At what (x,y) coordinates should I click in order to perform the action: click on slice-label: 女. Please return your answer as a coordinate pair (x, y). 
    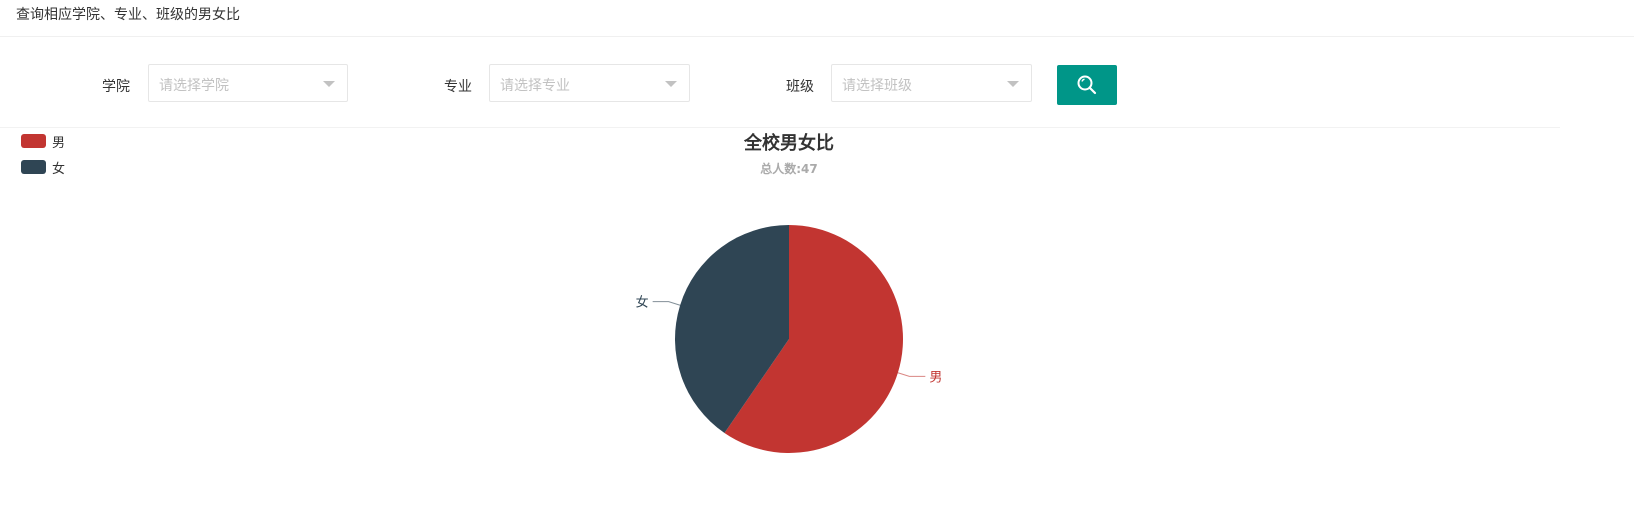
    Looking at the image, I should click on (642, 303).